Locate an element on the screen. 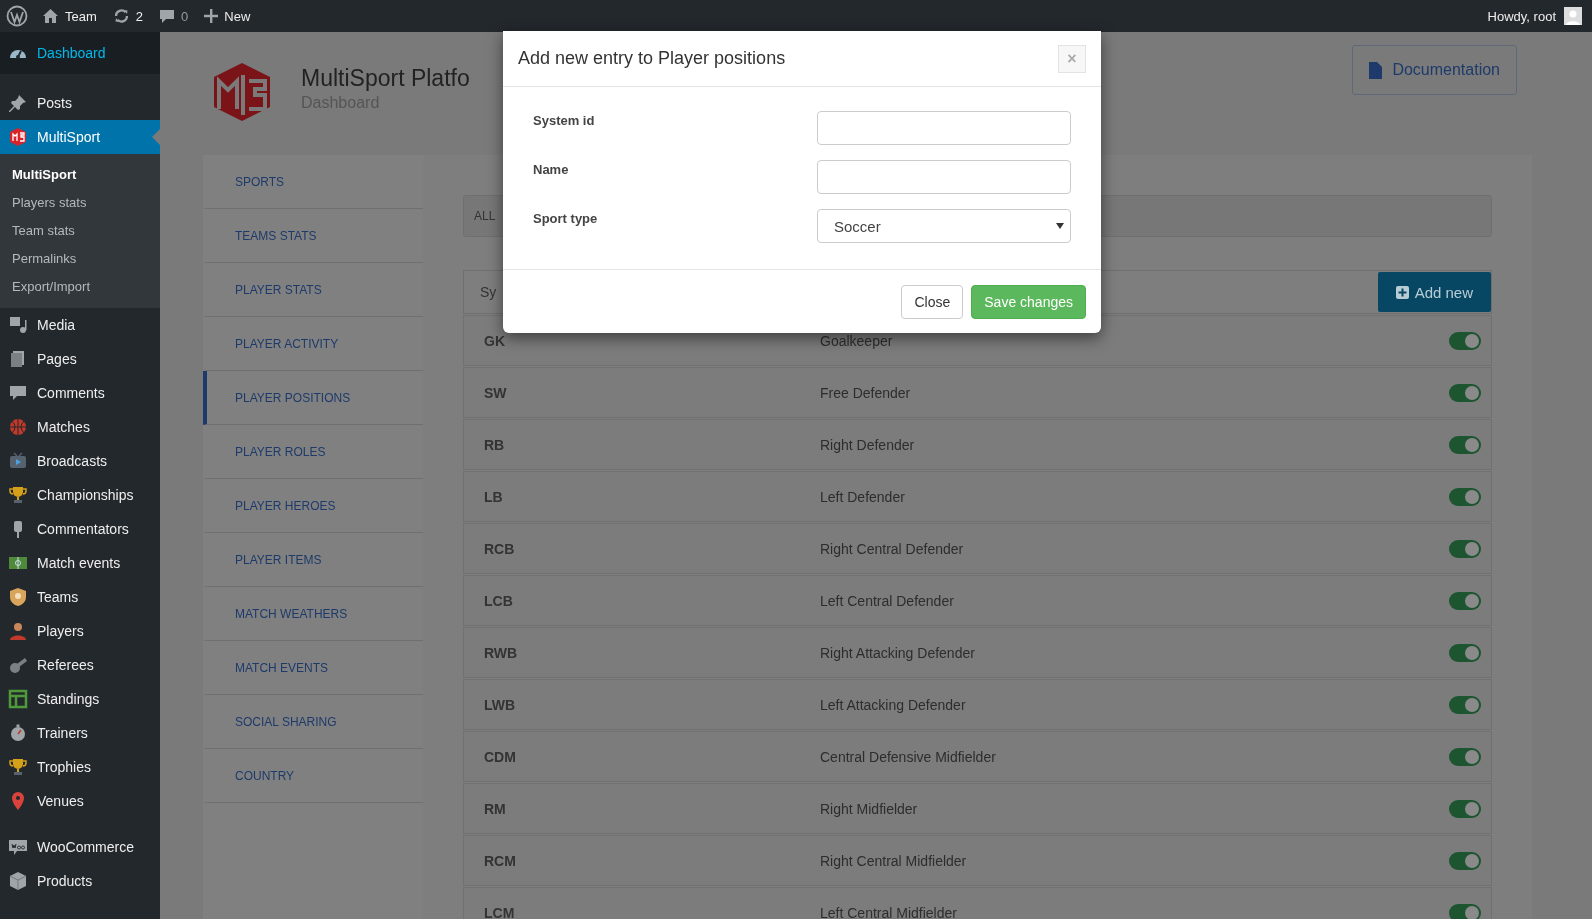 This screenshot has height=919, width=1592. position-name: Left Defender is located at coordinates (863, 496).